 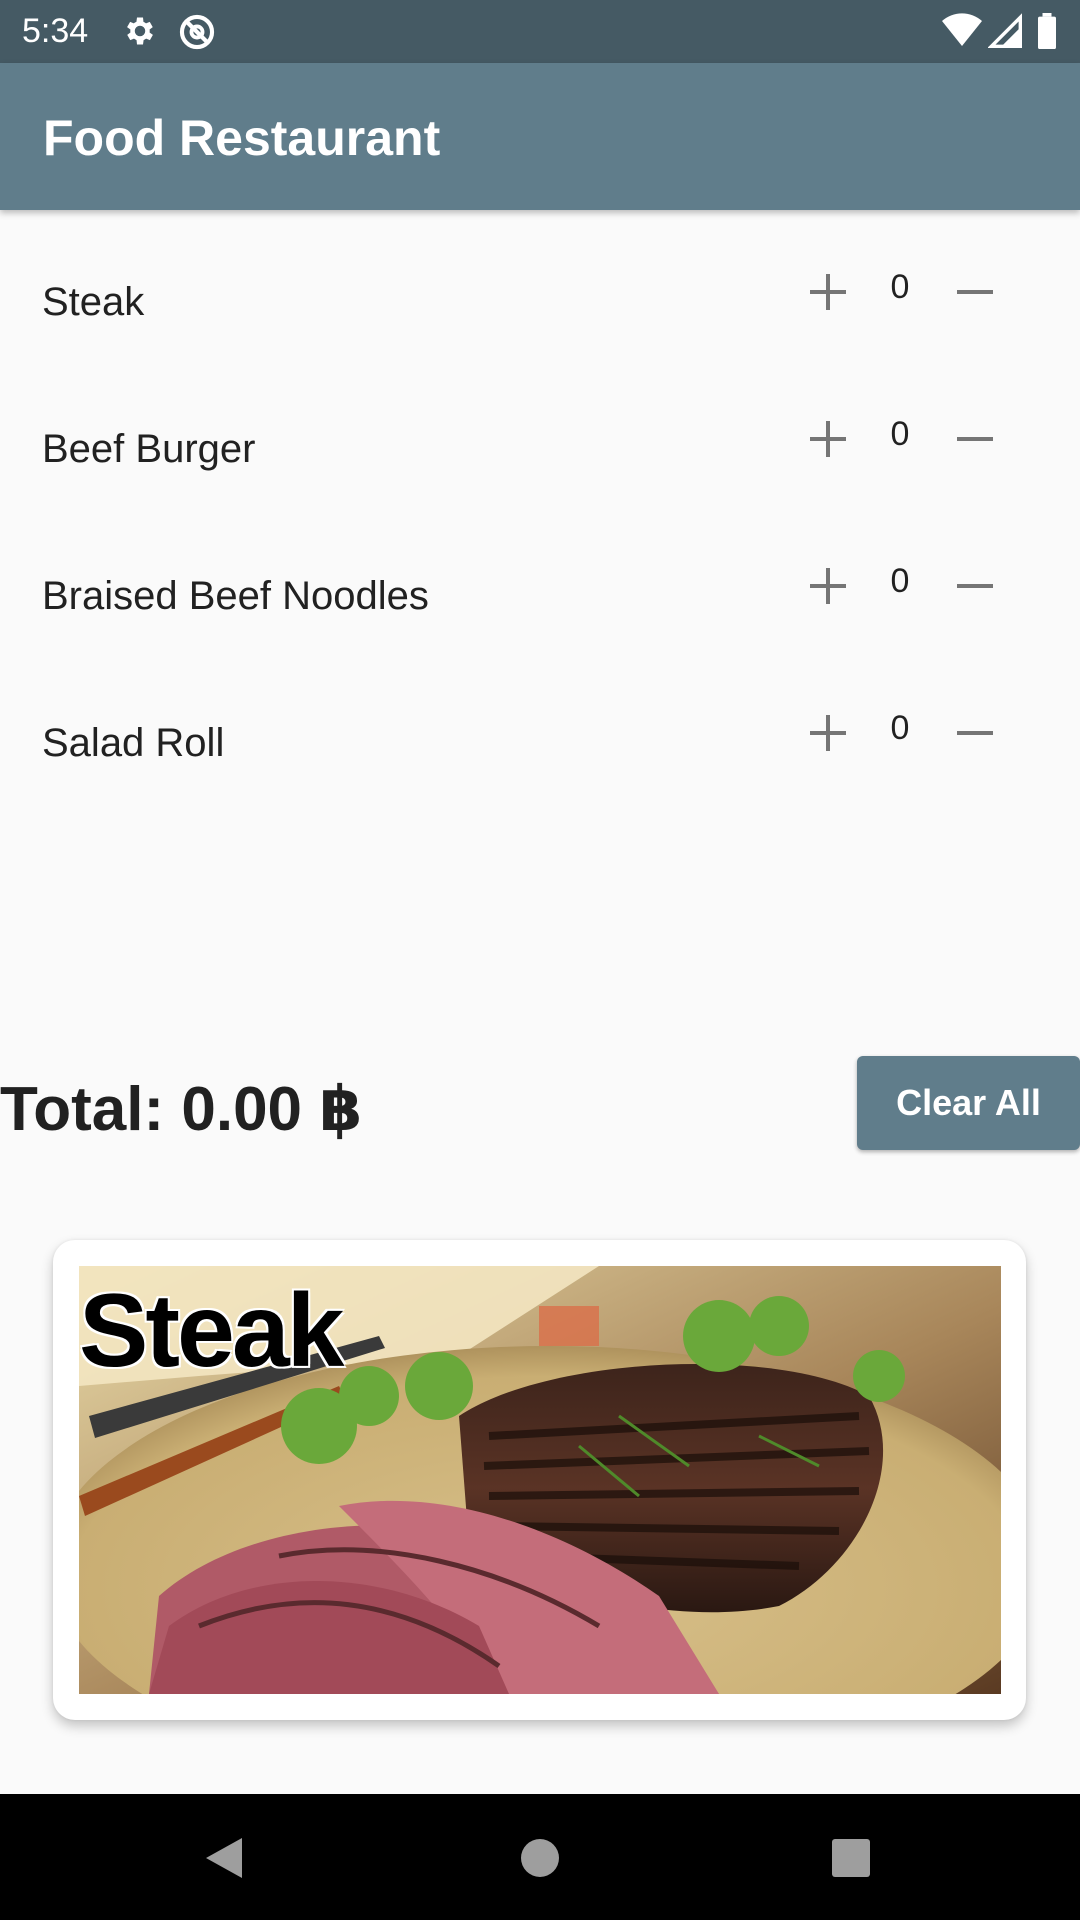 I want to click on menu-item-name: Steak, so click(x=93, y=302).